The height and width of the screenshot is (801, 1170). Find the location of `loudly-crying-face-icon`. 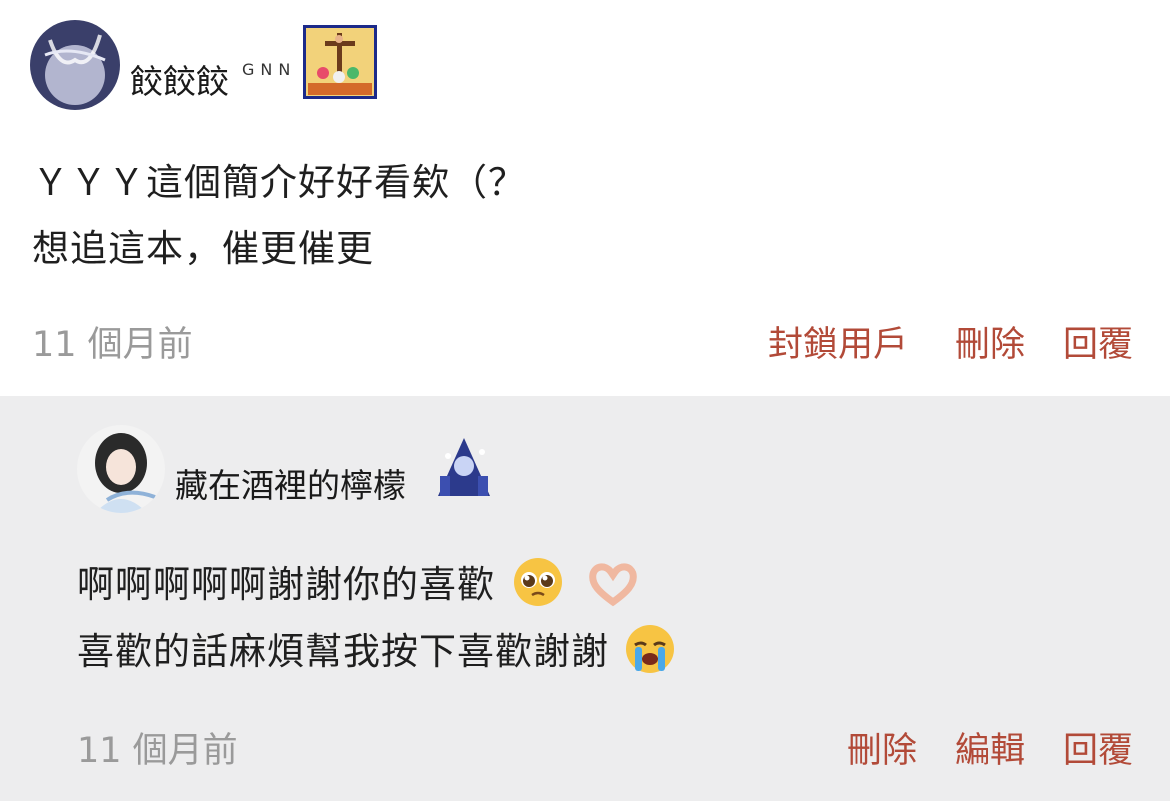

loudly-crying-face-icon is located at coordinates (650, 653).